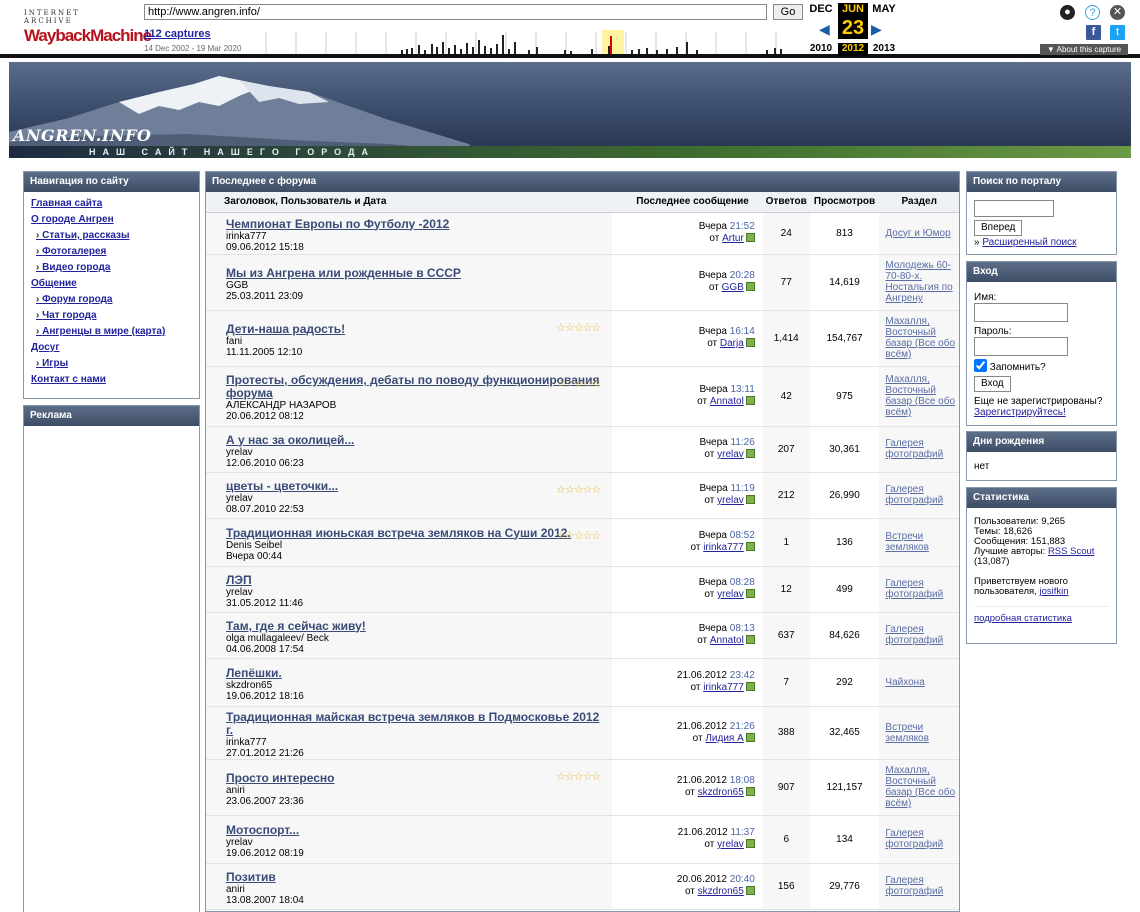 This screenshot has height=912, width=1140. I want to click on section-link: Чайхона, so click(904, 682).